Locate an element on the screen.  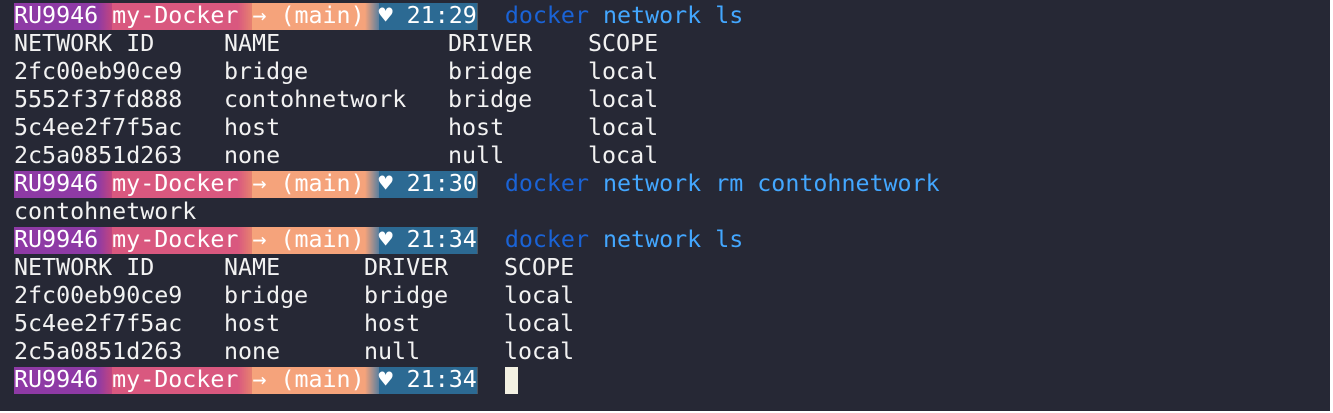
table-row: 5c4ee2f7f5ac host host local is located at coordinates (672, 324).